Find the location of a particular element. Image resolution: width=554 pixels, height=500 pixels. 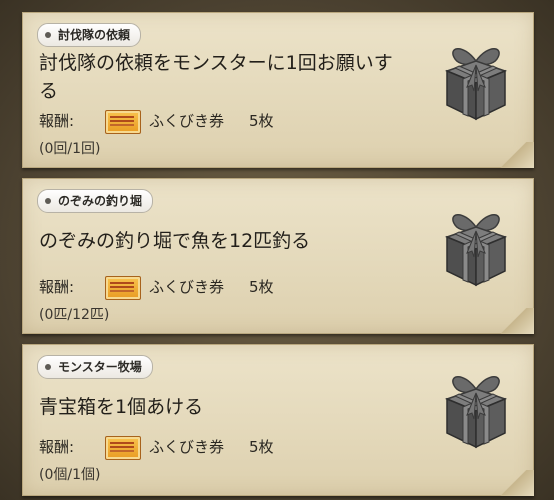

quest-progress: (0匹/12匹) is located at coordinates (74, 315).